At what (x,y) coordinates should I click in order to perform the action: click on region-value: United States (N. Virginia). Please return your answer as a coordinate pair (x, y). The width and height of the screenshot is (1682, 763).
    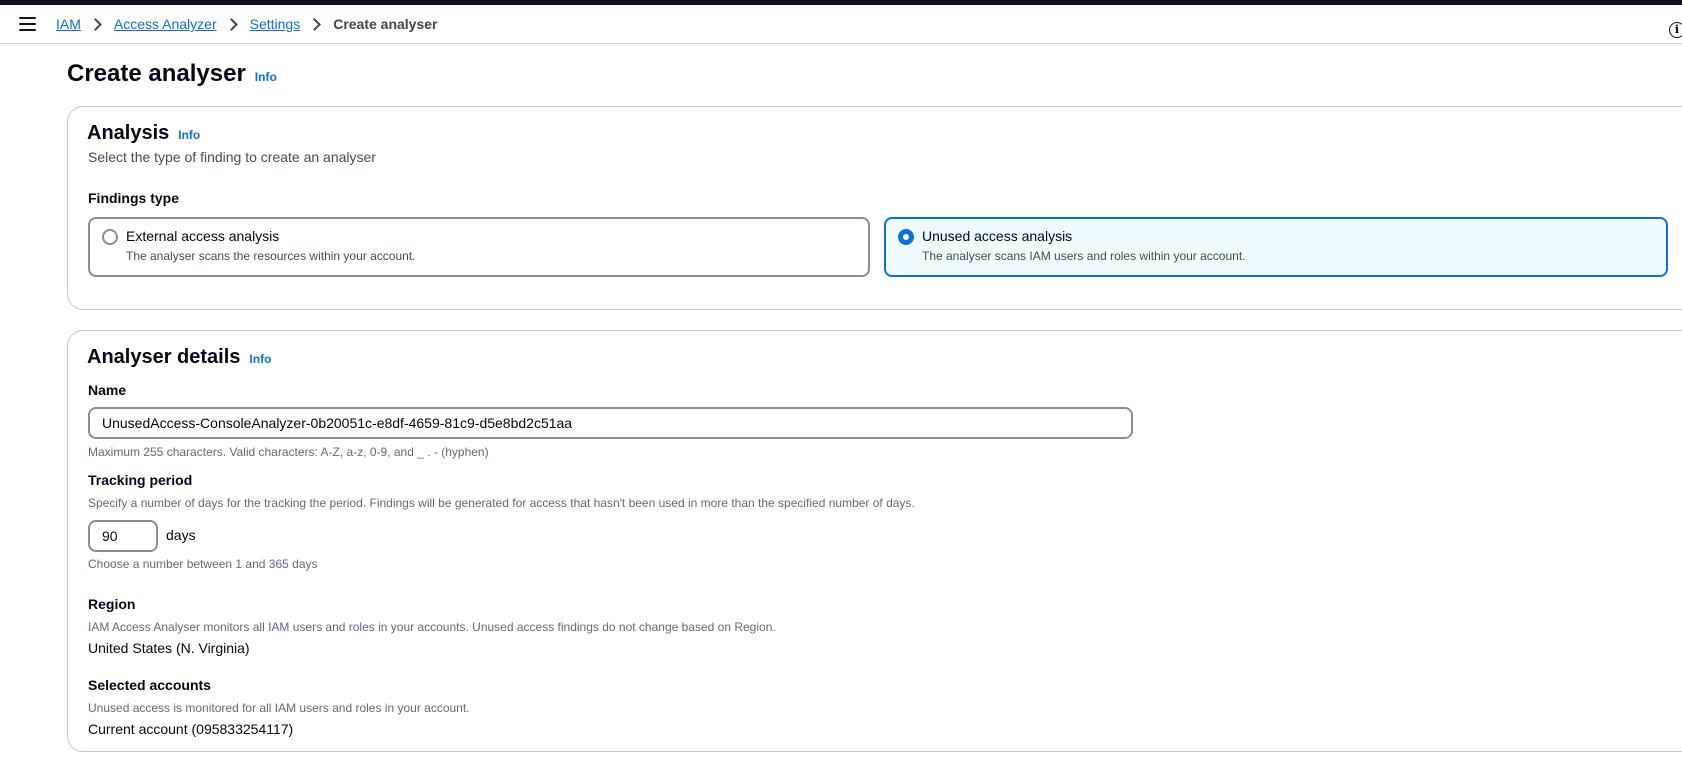
    Looking at the image, I should click on (169, 648).